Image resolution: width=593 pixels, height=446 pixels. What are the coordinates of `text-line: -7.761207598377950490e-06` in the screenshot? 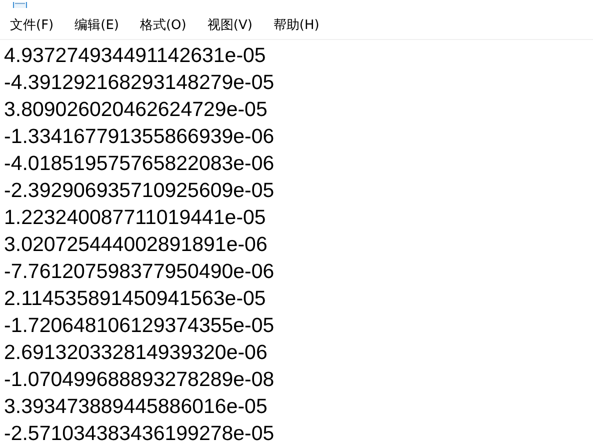 It's located at (139, 272).